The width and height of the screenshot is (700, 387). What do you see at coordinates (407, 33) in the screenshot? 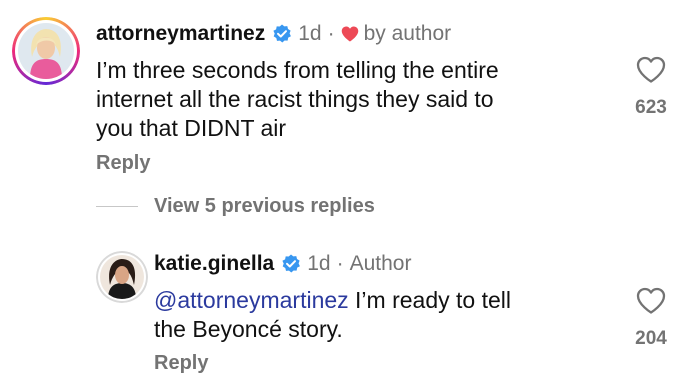
I see `liked-by-author-label: by author` at bounding box center [407, 33].